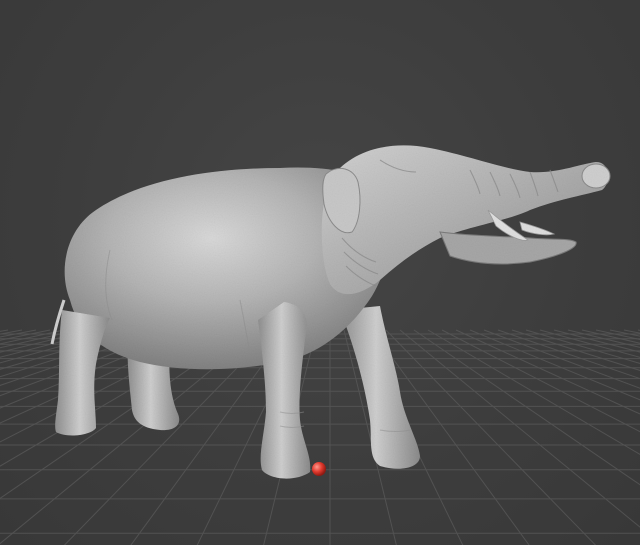 The height and width of the screenshot is (545, 640). What do you see at coordinates (465, 220) in the screenshot?
I see `model-head` at bounding box center [465, 220].